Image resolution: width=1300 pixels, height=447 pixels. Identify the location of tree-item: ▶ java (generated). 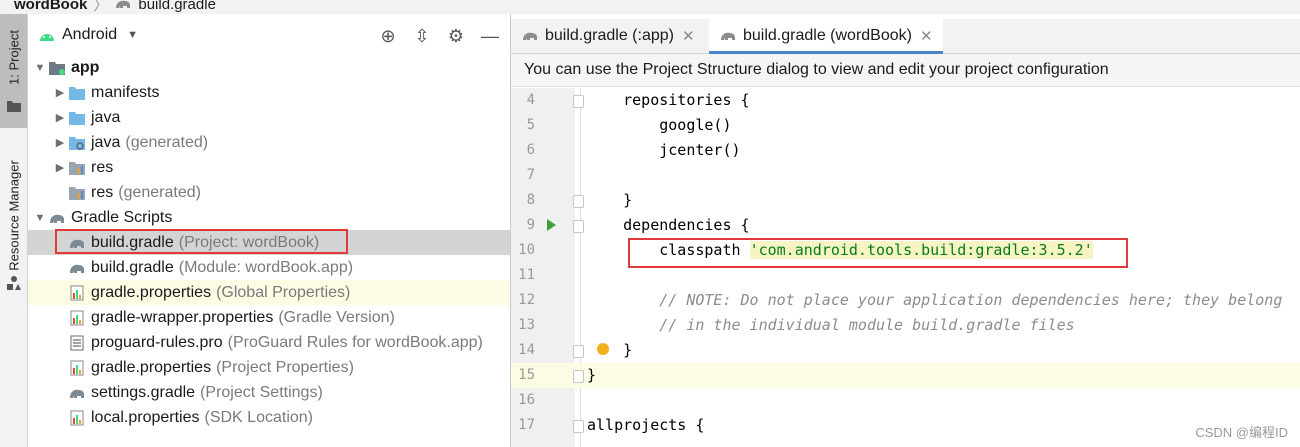
(269, 142).